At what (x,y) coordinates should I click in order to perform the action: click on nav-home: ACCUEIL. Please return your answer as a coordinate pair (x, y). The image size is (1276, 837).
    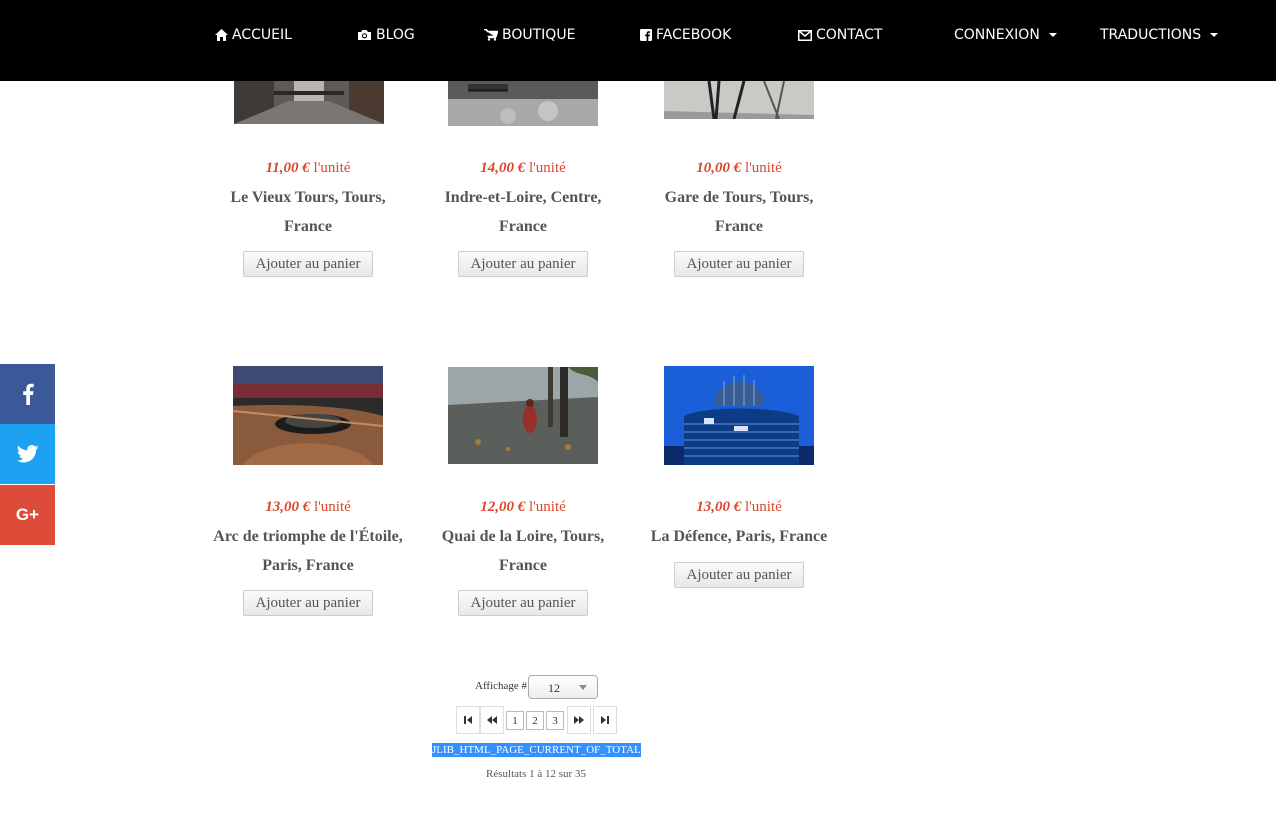
    Looking at the image, I should click on (253, 35).